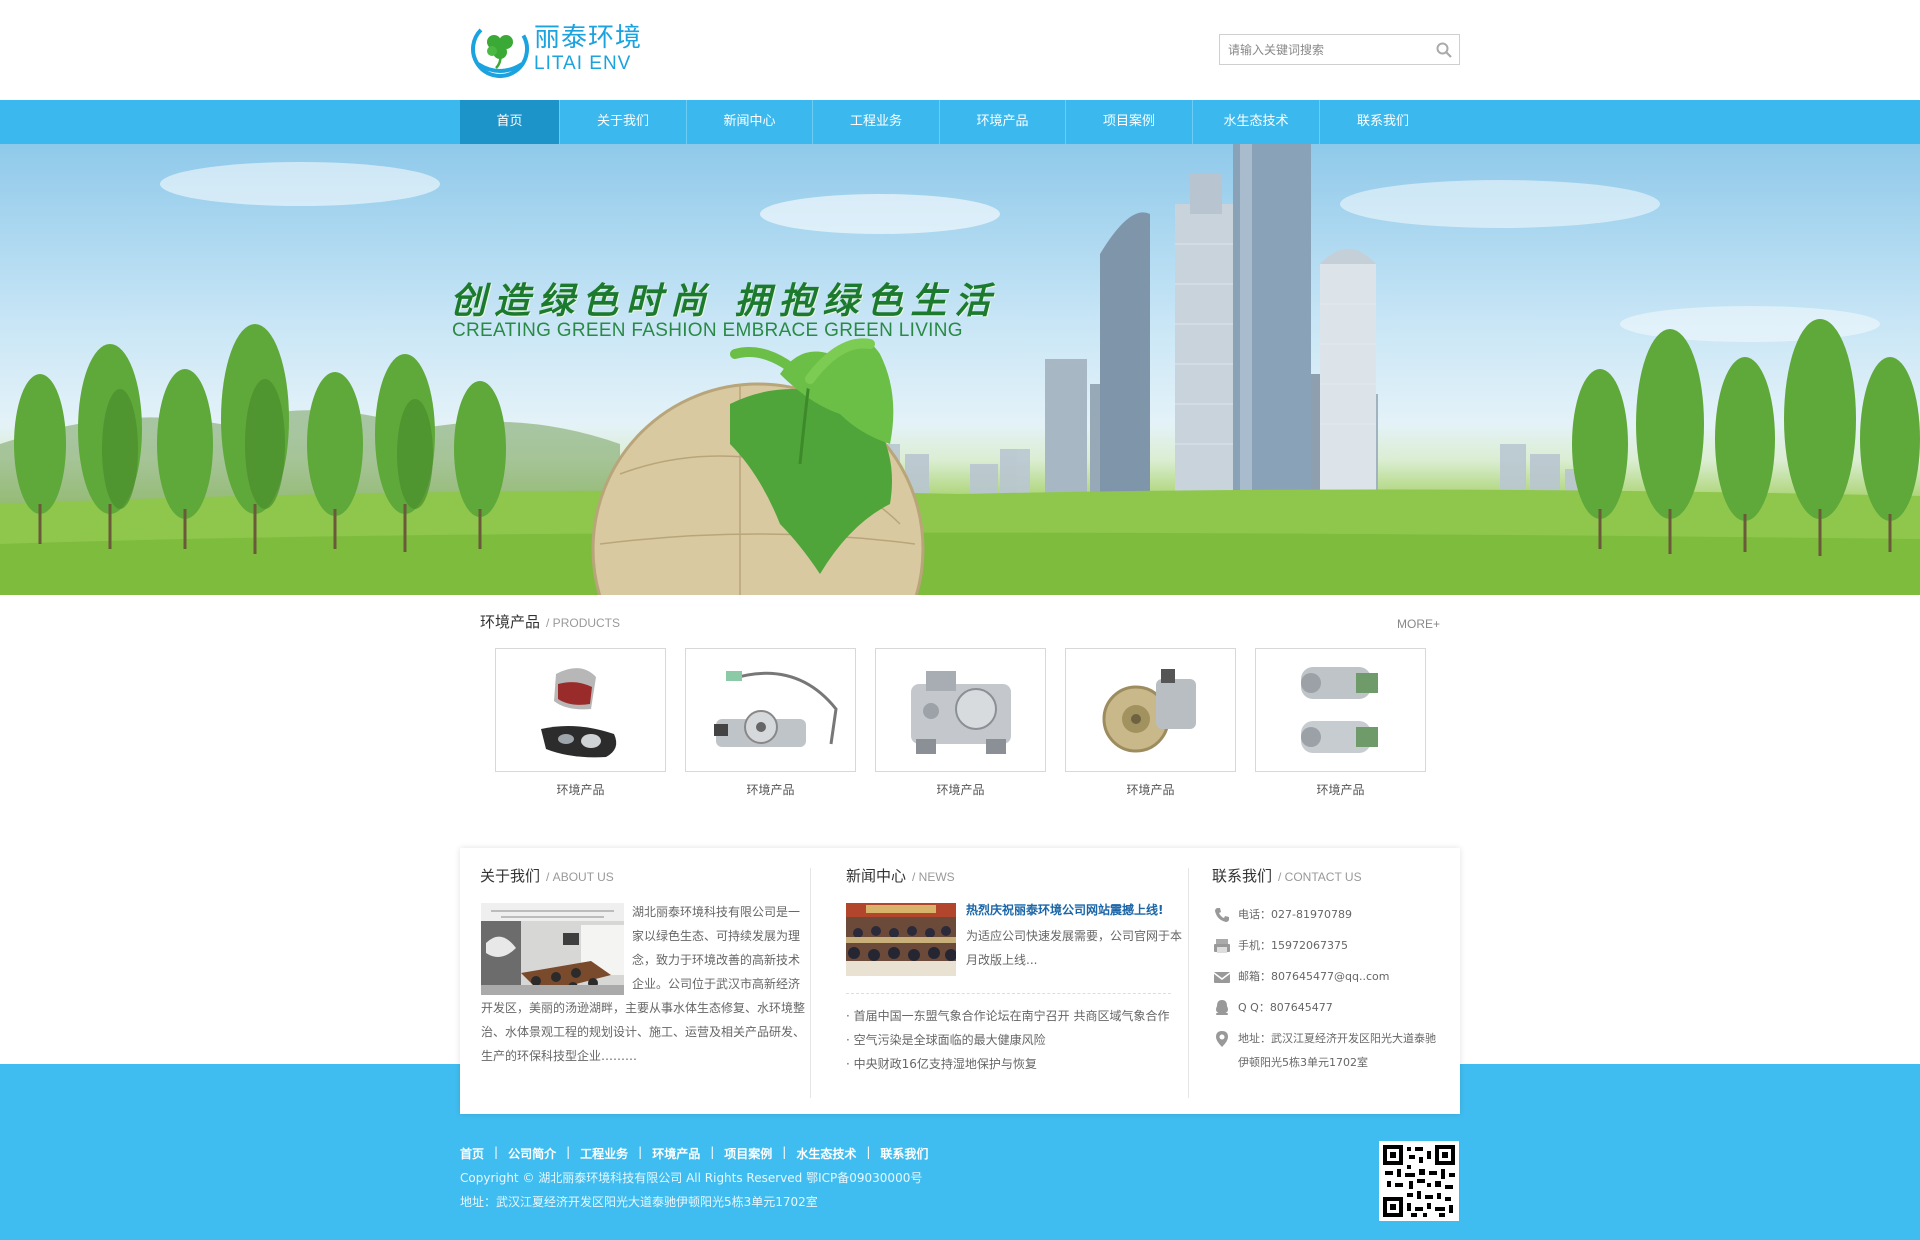  Describe the element at coordinates (1003, 122) in the screenshot. I see `nav-item-products: 环境产品` at that location.